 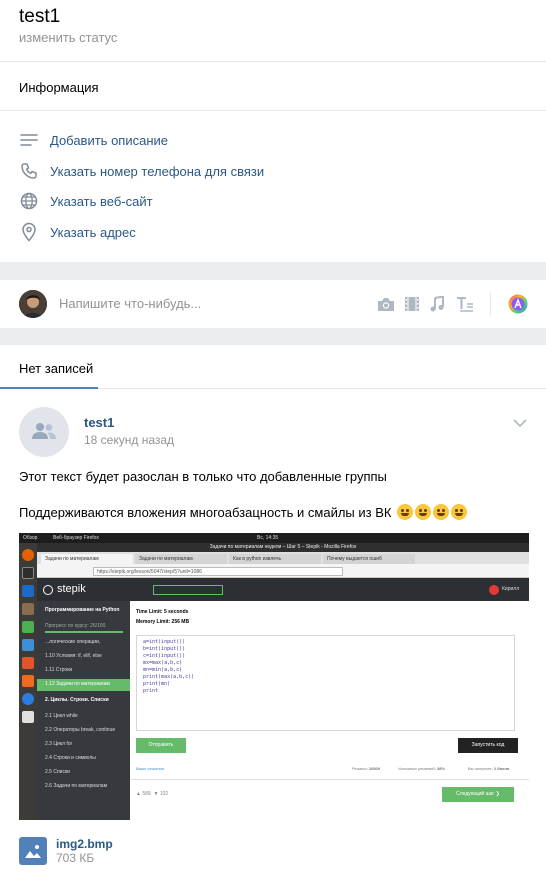 I want to click on os-launcher, so click(x=28, y=681).